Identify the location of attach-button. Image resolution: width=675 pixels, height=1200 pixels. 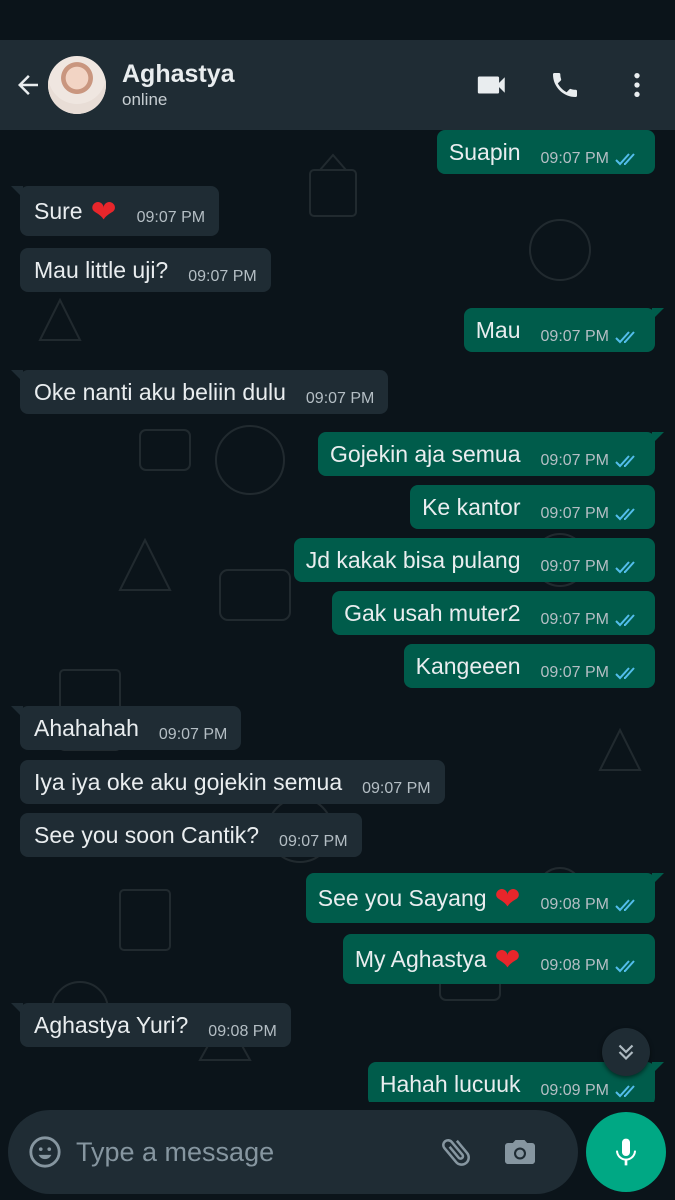
(457, 1152).